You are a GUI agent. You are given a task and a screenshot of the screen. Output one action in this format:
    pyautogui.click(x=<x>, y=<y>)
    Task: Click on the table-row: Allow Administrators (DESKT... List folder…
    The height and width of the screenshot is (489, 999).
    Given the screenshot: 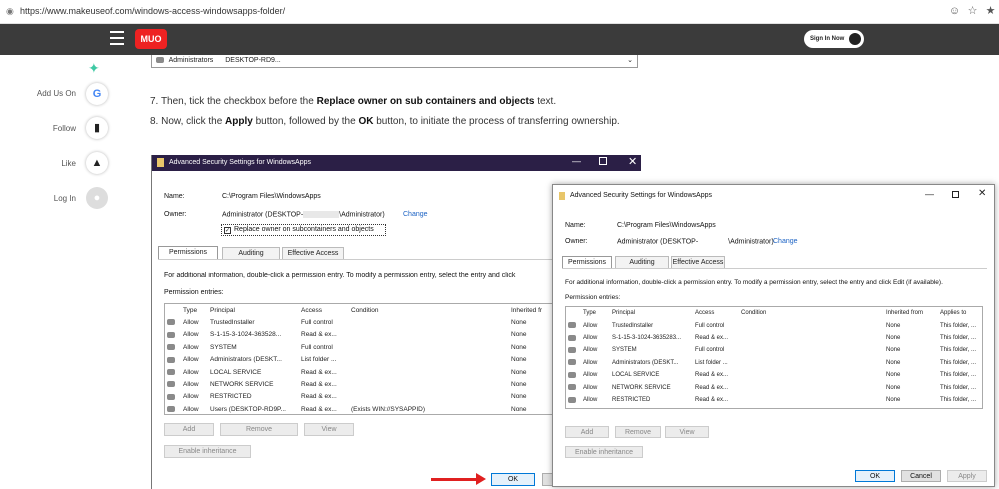 What is the action you would take?
    pyautogui.click(x=774, y=363)
    